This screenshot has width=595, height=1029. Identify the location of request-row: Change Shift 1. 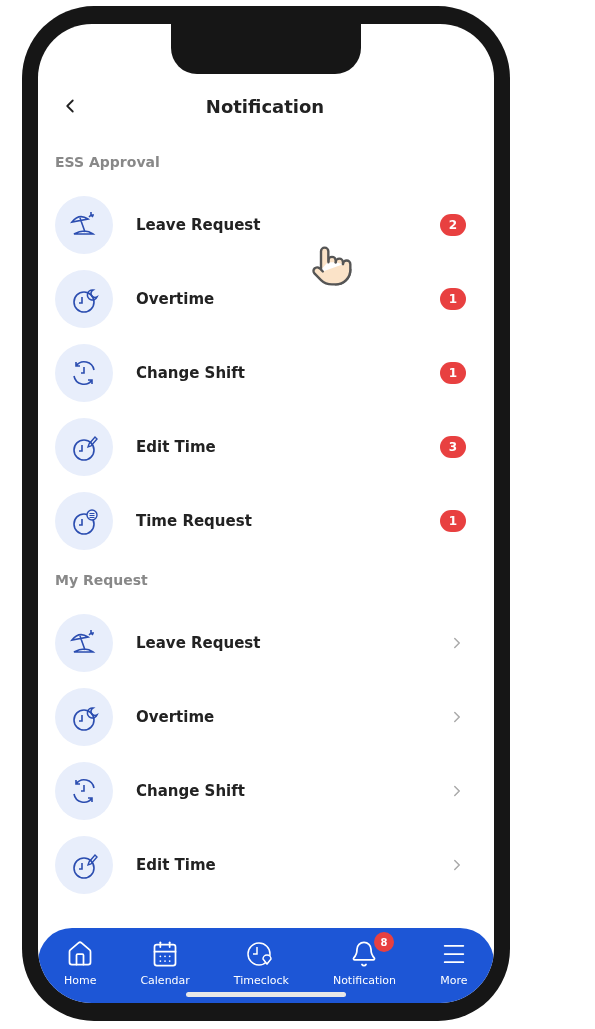
(266, 373).